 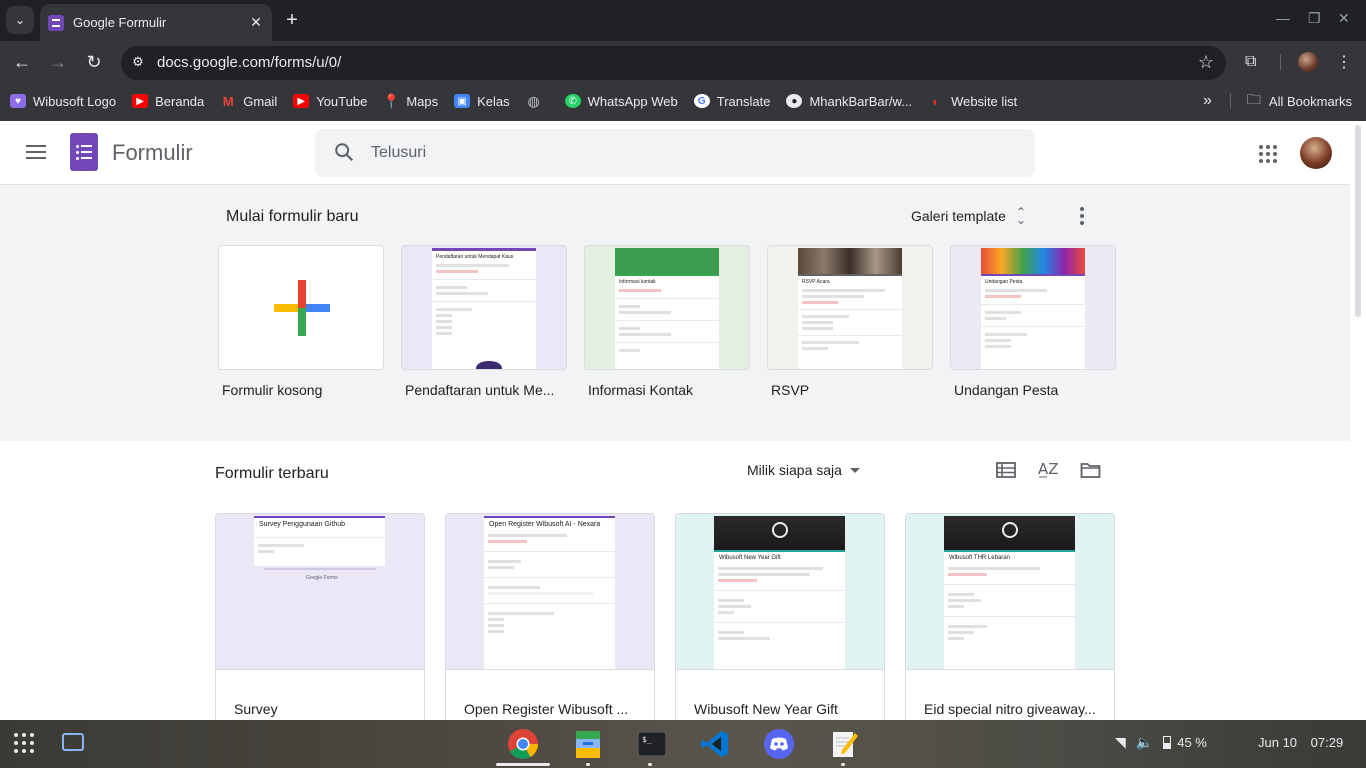 I want to click on recent-section-title: Formulir terbaru, so click(x=272, y=473).